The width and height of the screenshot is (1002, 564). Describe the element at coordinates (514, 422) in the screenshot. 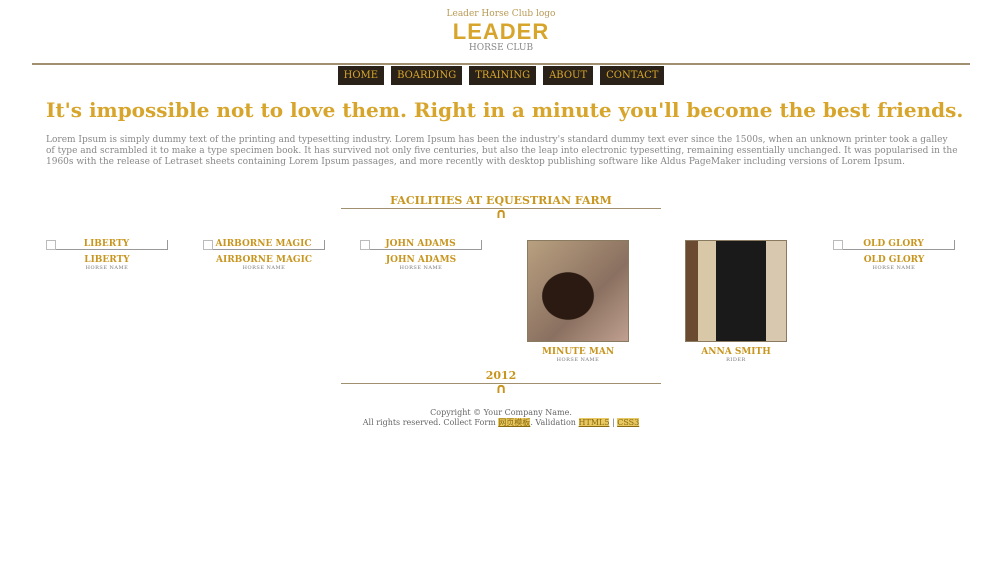

I see `template-link: 网页模板` at that location.